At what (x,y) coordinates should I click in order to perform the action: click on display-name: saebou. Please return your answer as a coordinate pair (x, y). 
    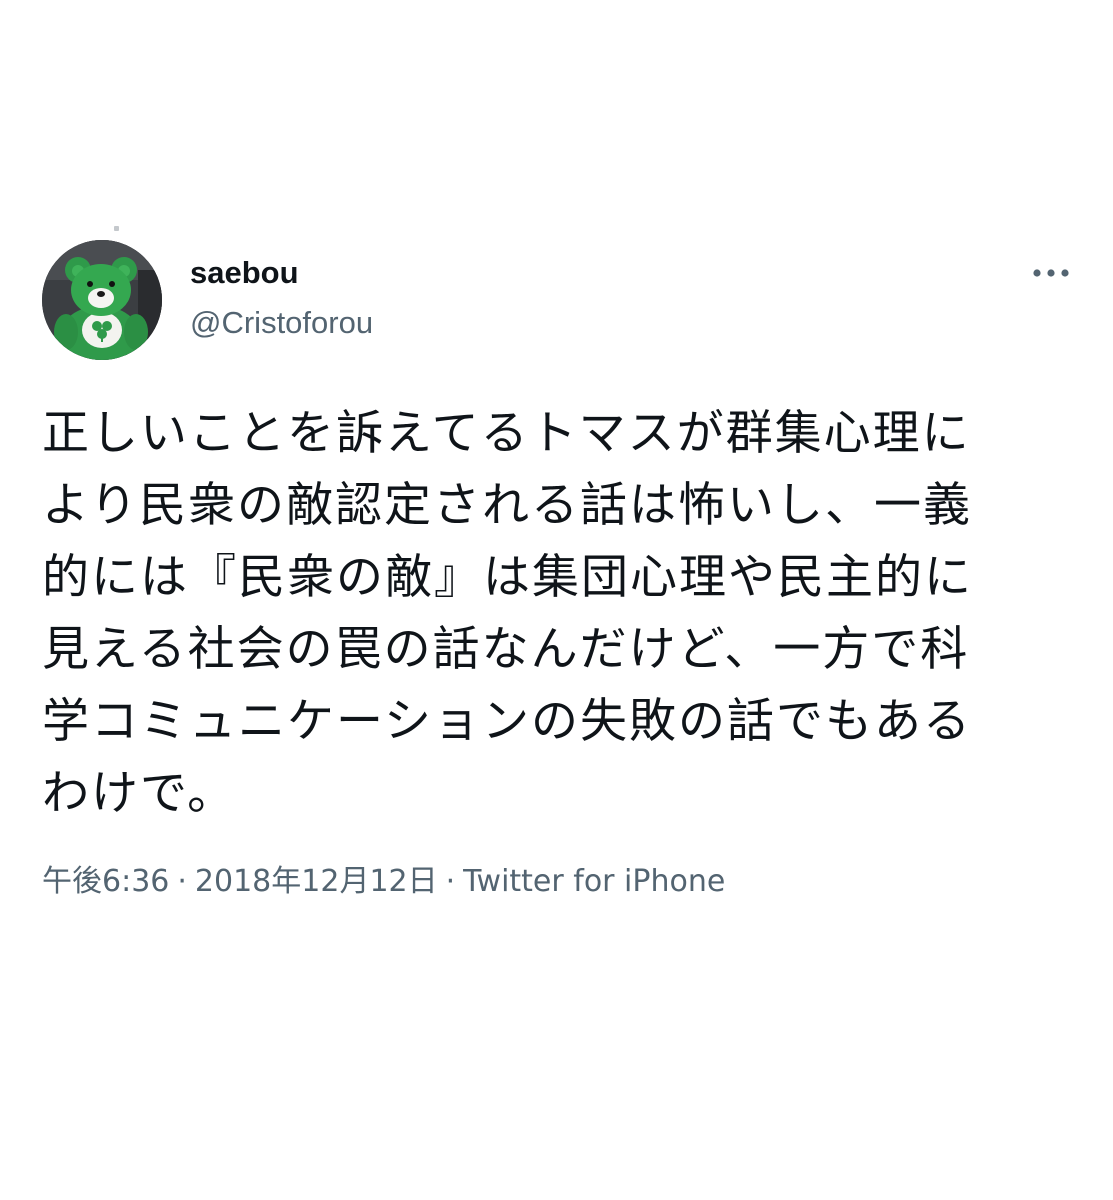
    Looking at the image, I should click on (244, 273).